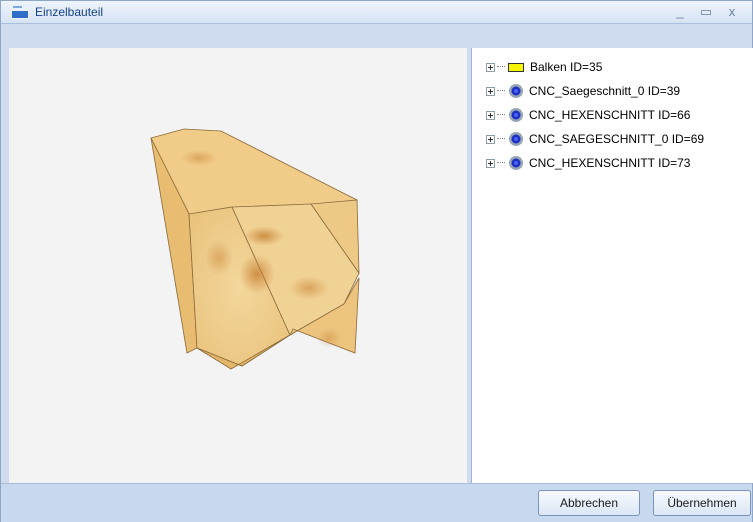 The width and height of the screenshot is (753, 522). I want to click on button-bar: Abbrechen Übernehmen, so click(376, 502).